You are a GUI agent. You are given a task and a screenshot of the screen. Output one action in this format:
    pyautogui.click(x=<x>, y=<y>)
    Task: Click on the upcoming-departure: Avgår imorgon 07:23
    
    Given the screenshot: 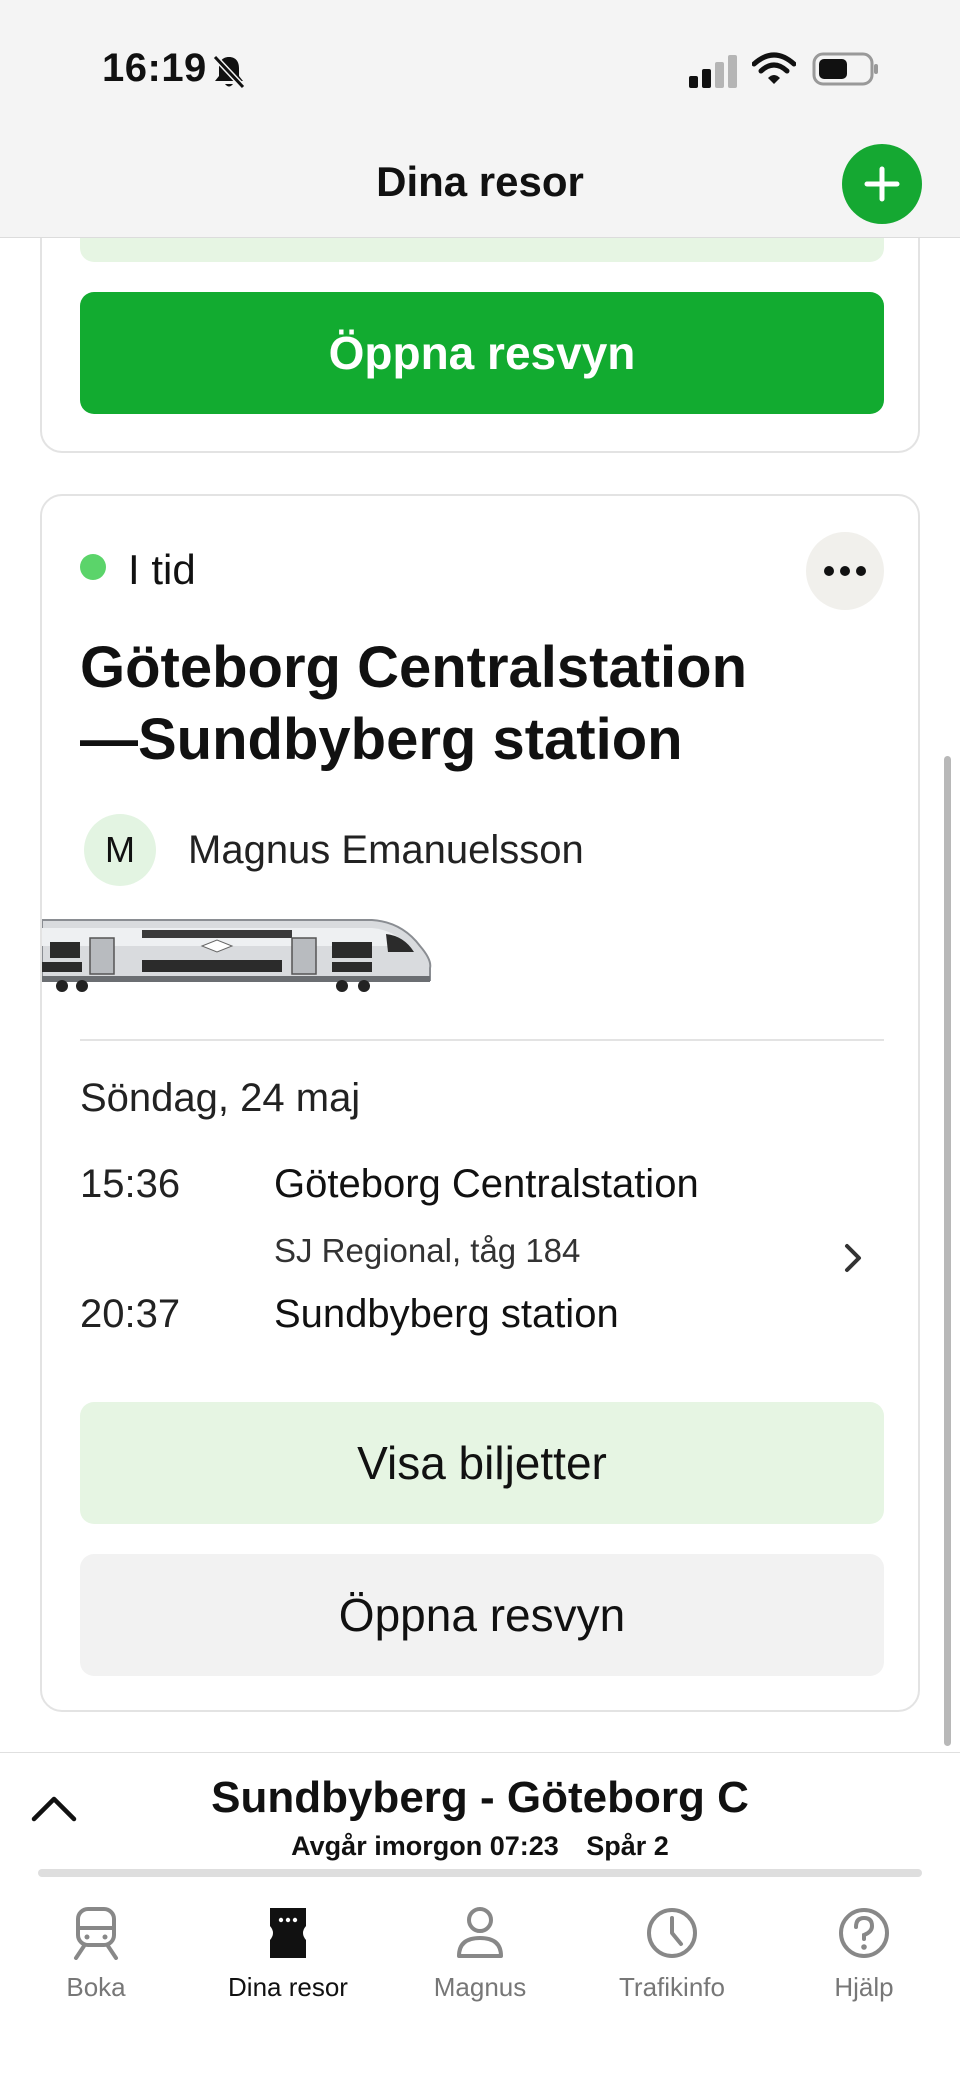 What is the action you would take?
    pyautogui.click(x=425, y=1846)
    